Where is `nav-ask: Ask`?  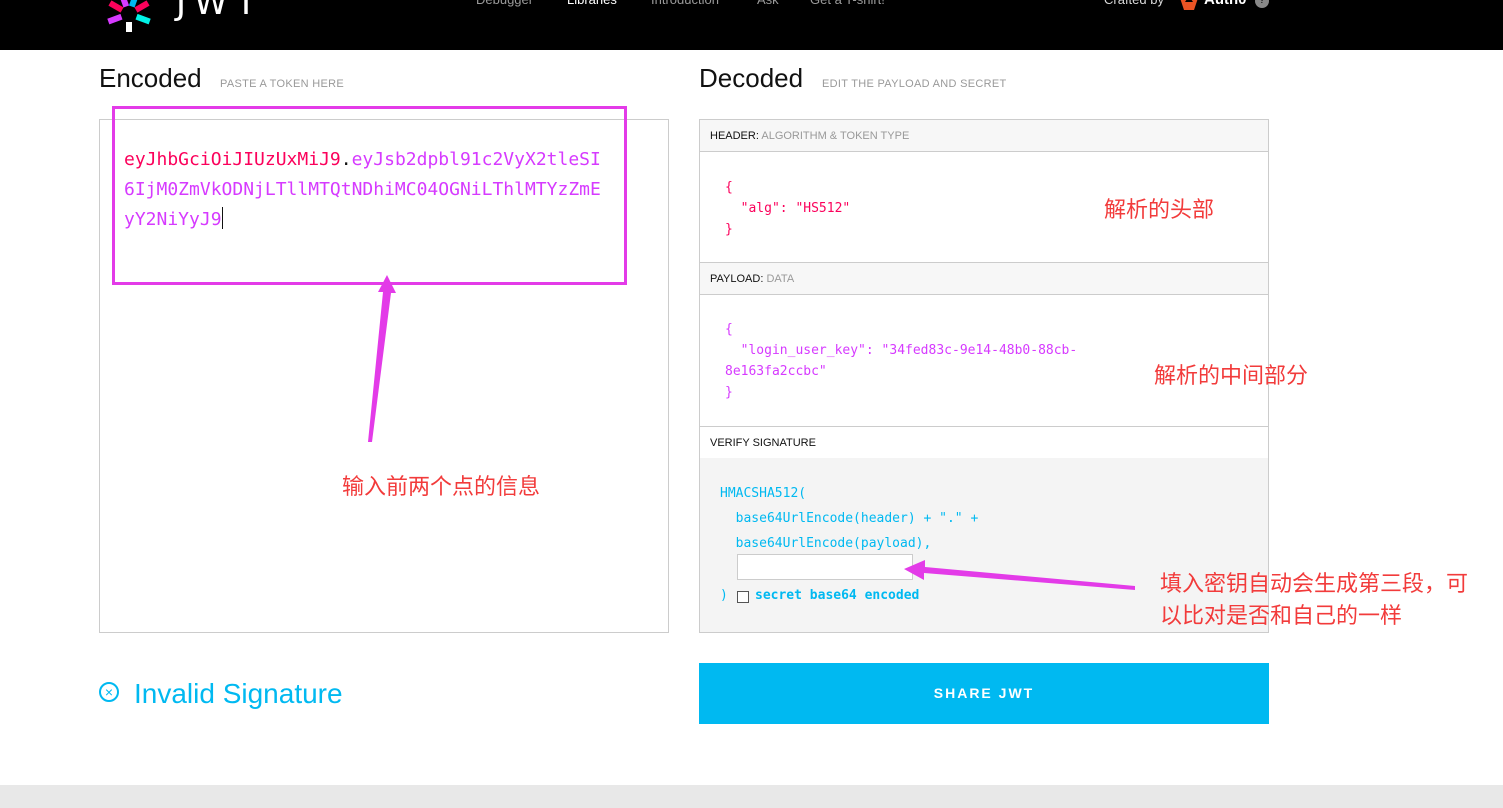 nav-ask: Ask is located at coordinates (768, 4).